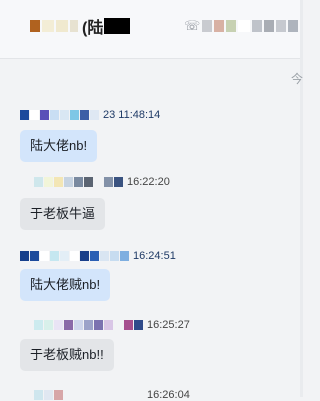 The image size is (320, 401). What do you see at coordinates (301, 198) in the screenshot?
I see `scrollbar-track` at bounding box center [301, 198].